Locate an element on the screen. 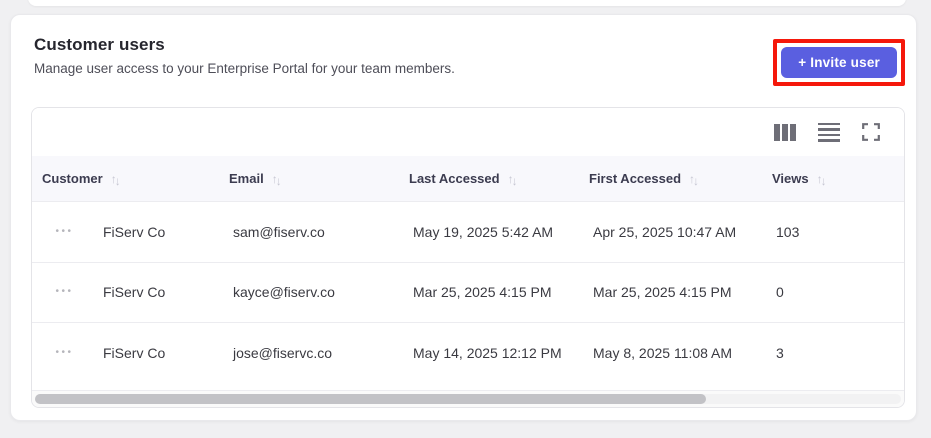  cell-email: jose@fiservc.co is located at coordinates (283, 352).